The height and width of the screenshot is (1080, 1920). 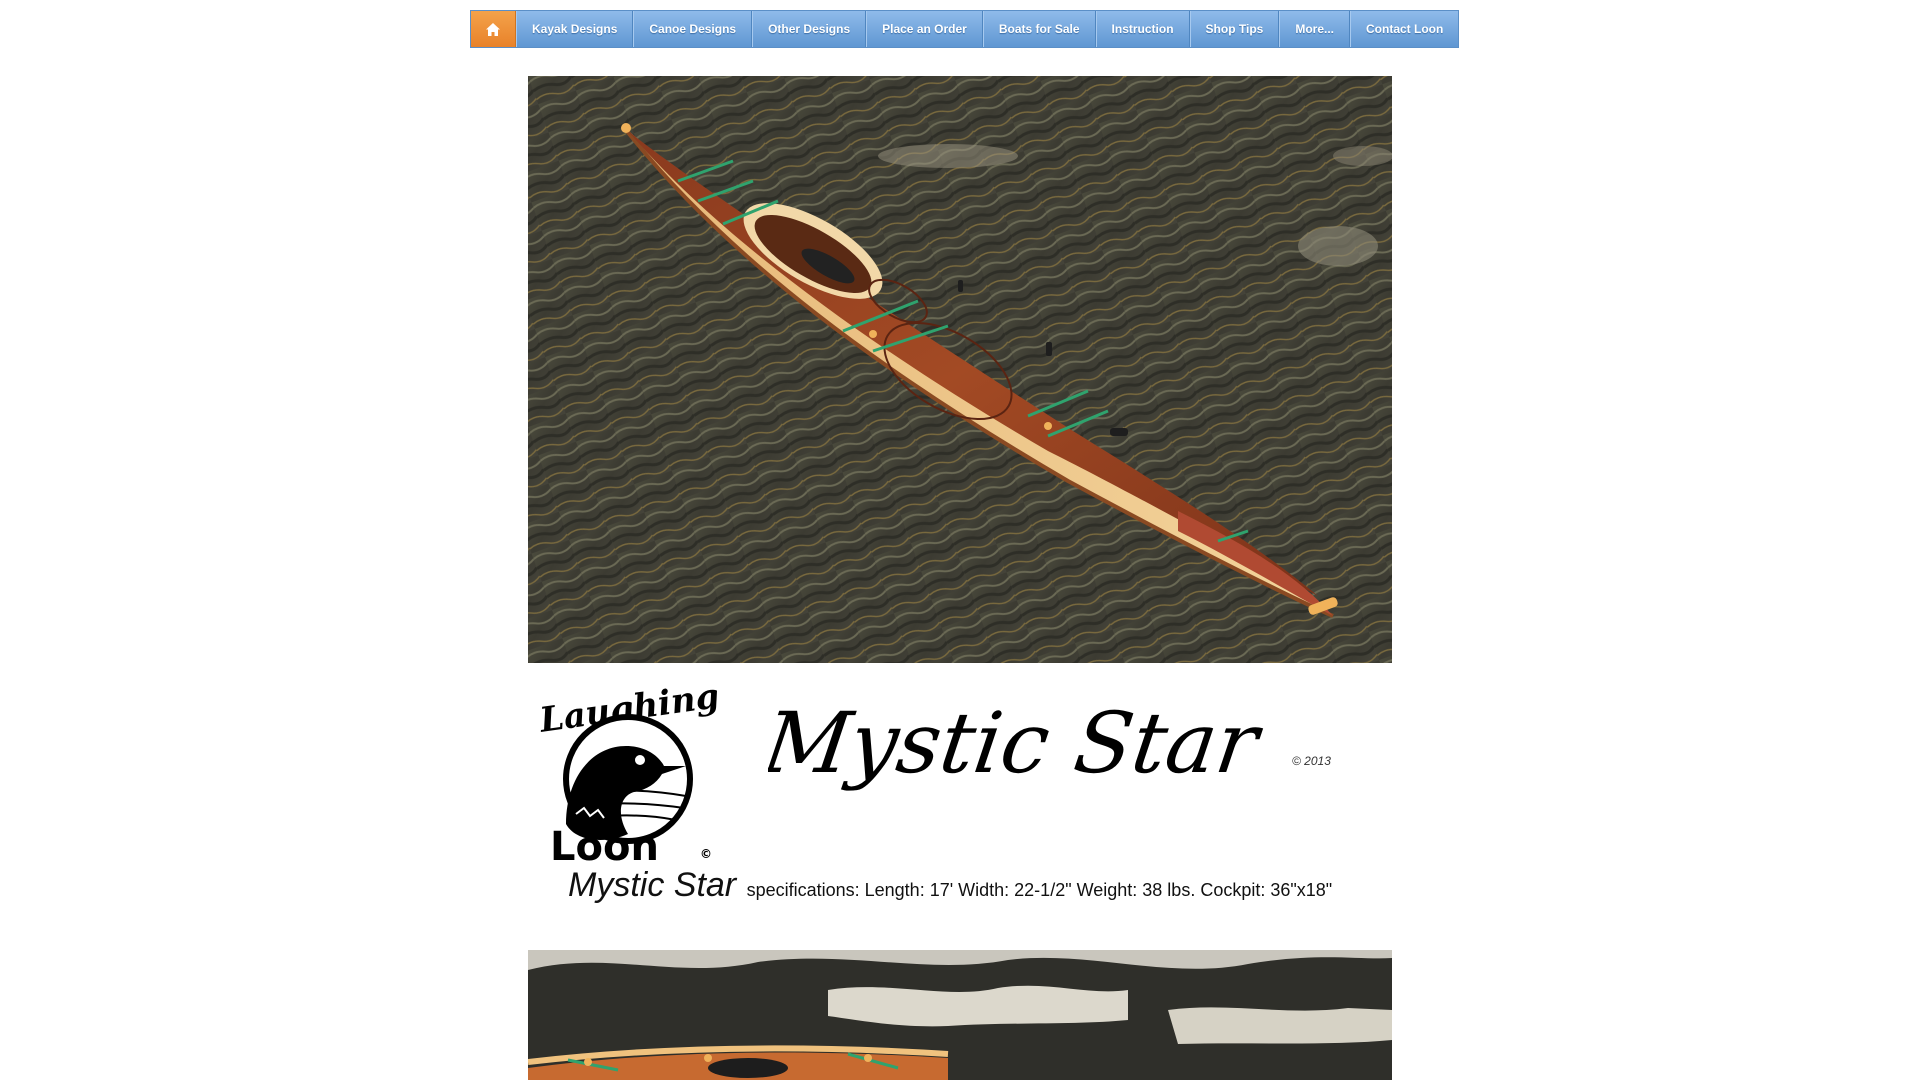 What do you see at coordinates (575, 29) in the screenshot?
I see `nav-item-kayak-designs: Kayak Designs` at bounding box center [575, 29].